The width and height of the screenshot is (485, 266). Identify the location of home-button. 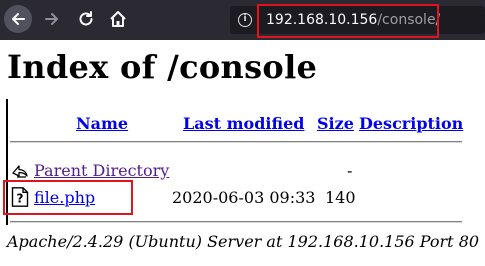
(118, 19).